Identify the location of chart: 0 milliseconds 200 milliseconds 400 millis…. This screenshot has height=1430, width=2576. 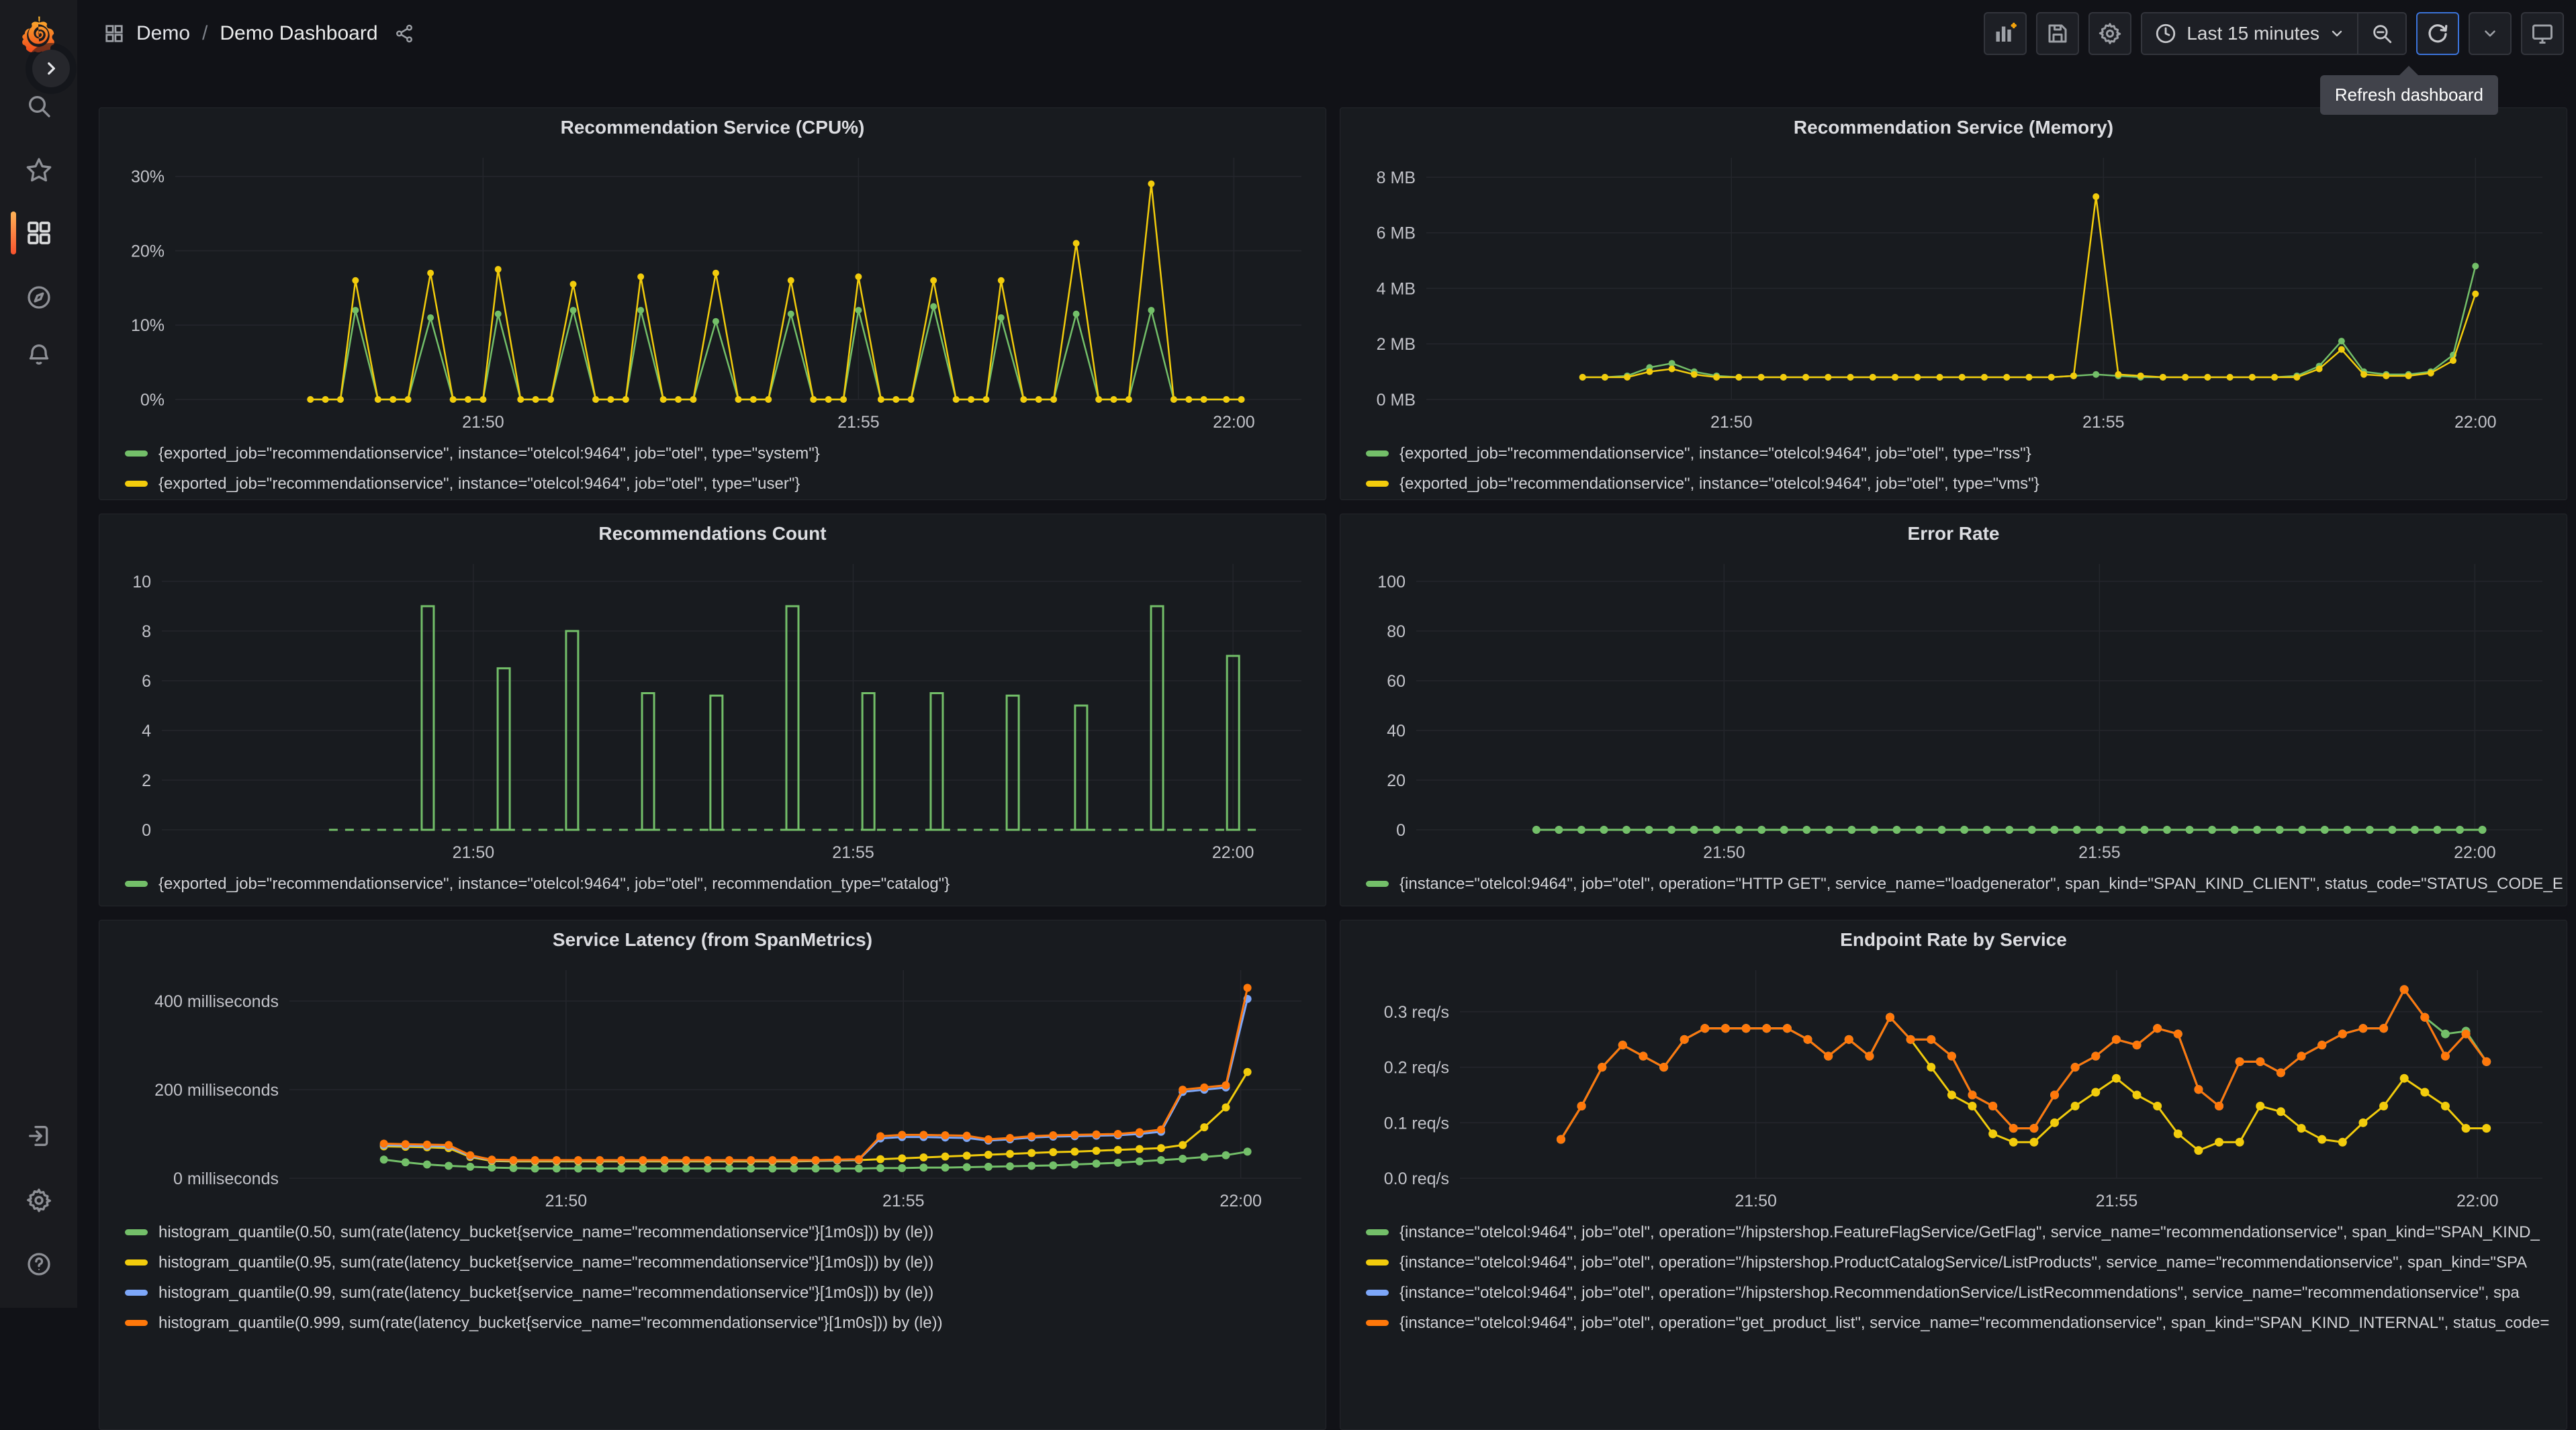
(712, 1088).